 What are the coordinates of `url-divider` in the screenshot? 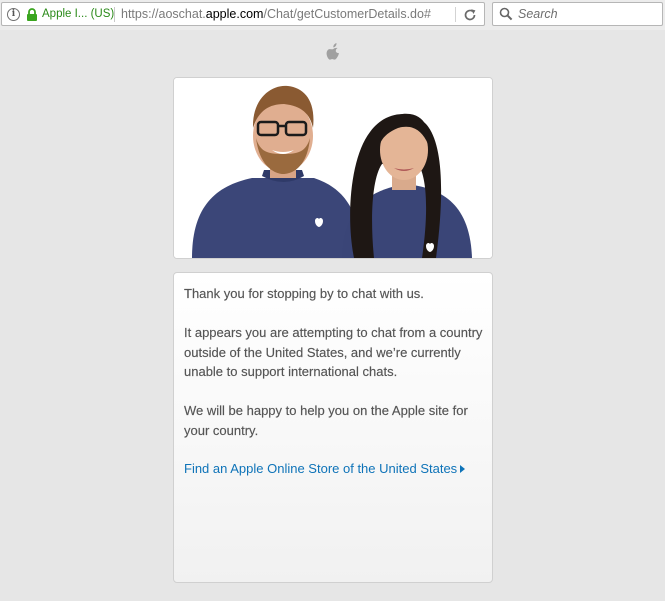 It's located at (114, 14).